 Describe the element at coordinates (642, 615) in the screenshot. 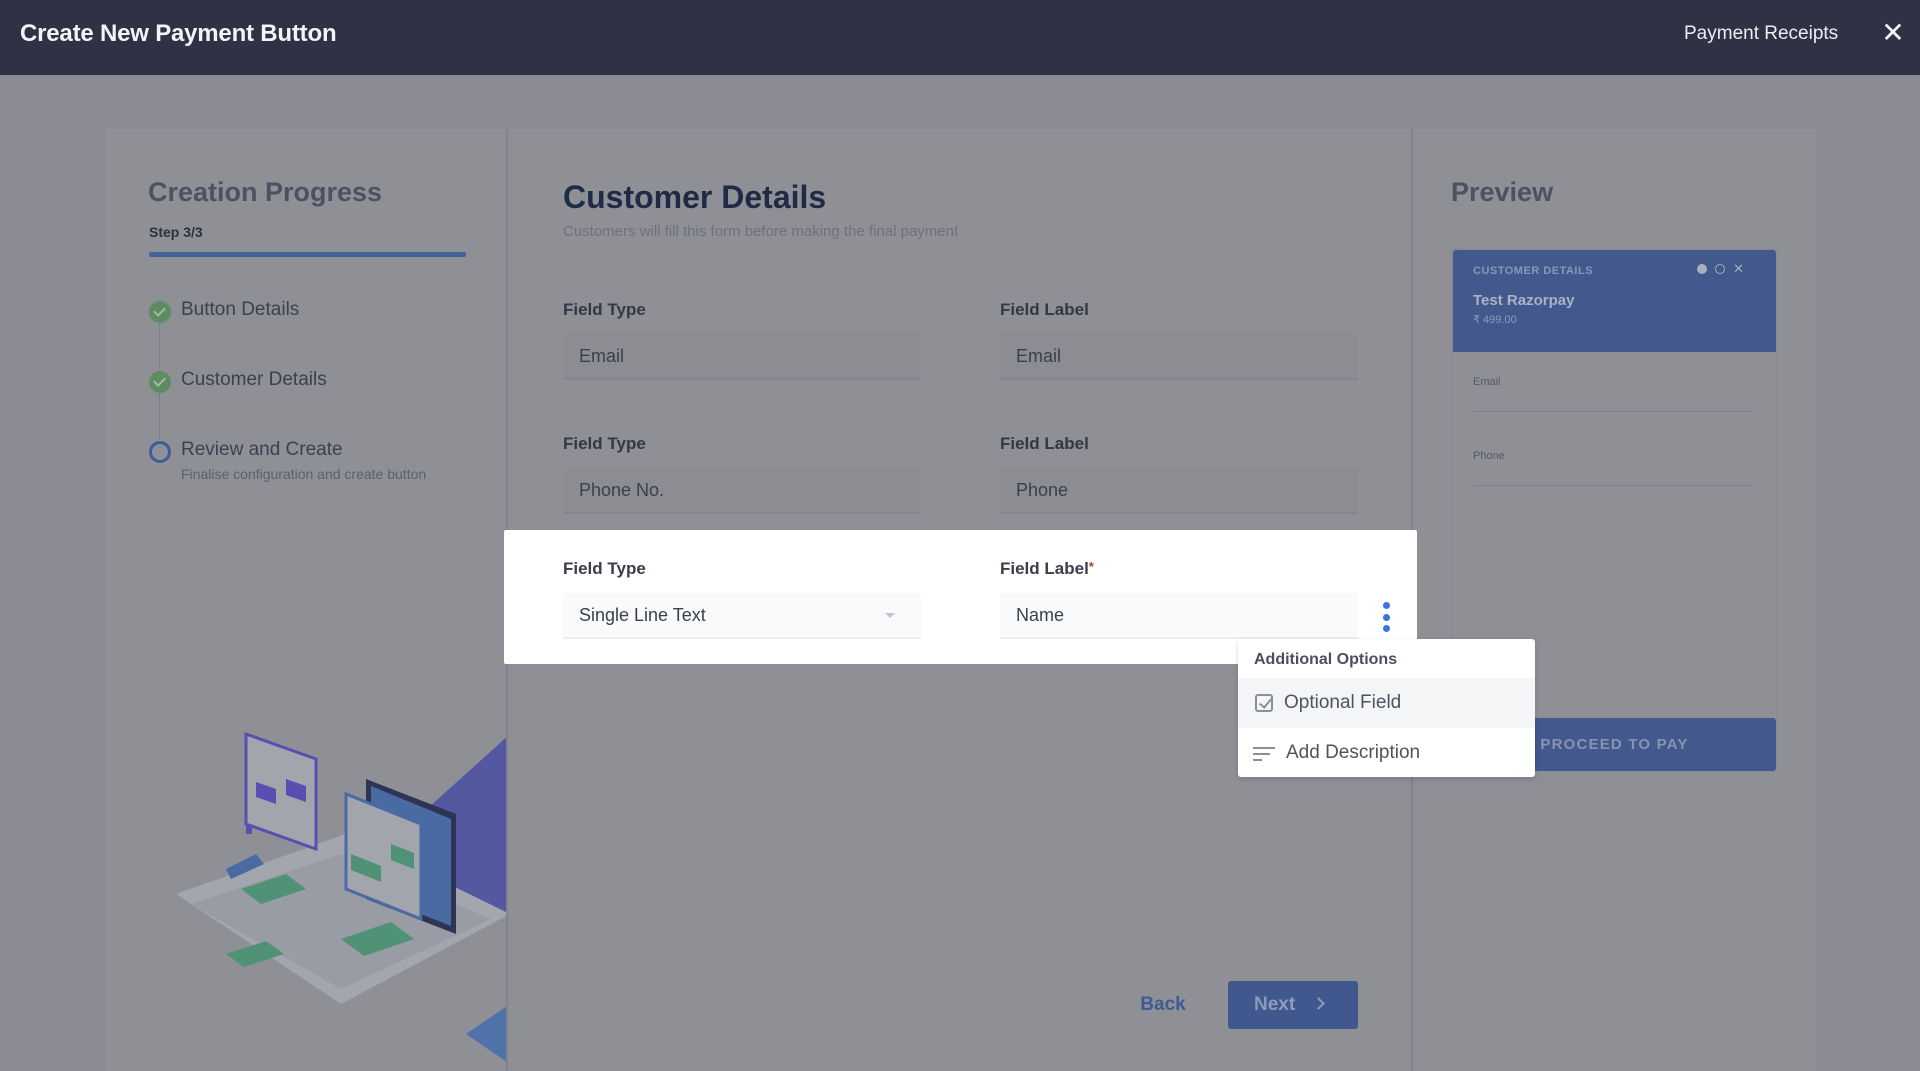

I see `field-type-value: Single Line Text` at that location.